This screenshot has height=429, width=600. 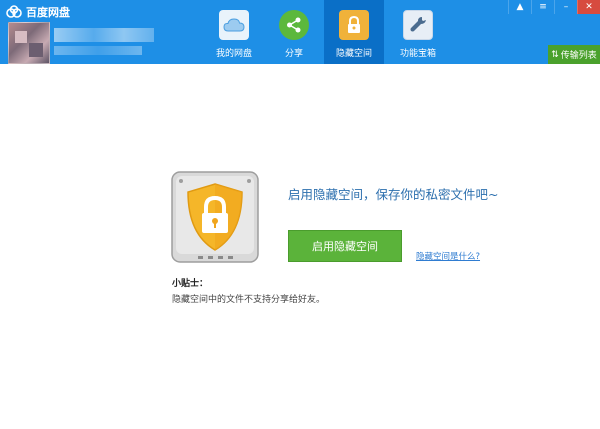 What do you see at coordinates (417, 54) in the screenshot?
I see `tab-label: 功能宝箱` at bounding box center [417, 54].